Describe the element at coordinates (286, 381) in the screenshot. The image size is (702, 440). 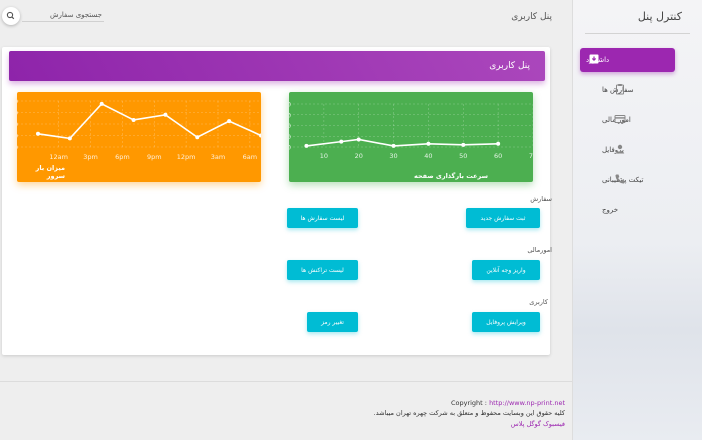
I see `footer-divider` at that location.